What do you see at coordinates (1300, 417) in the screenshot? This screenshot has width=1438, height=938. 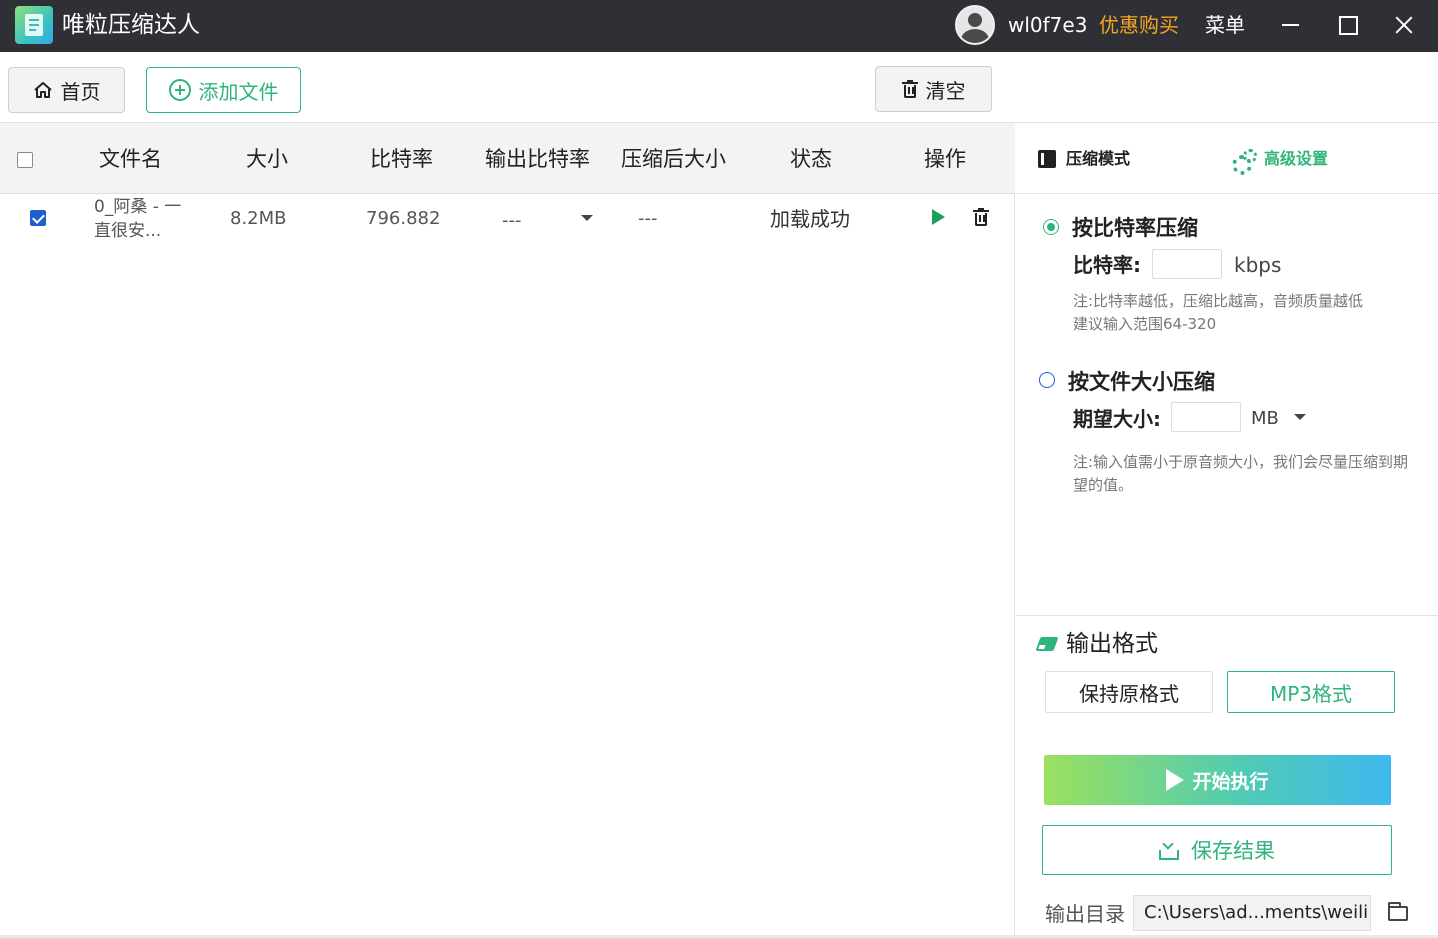 I see `size-unit-dropdown-icon` at bounding box center [1300, 417].